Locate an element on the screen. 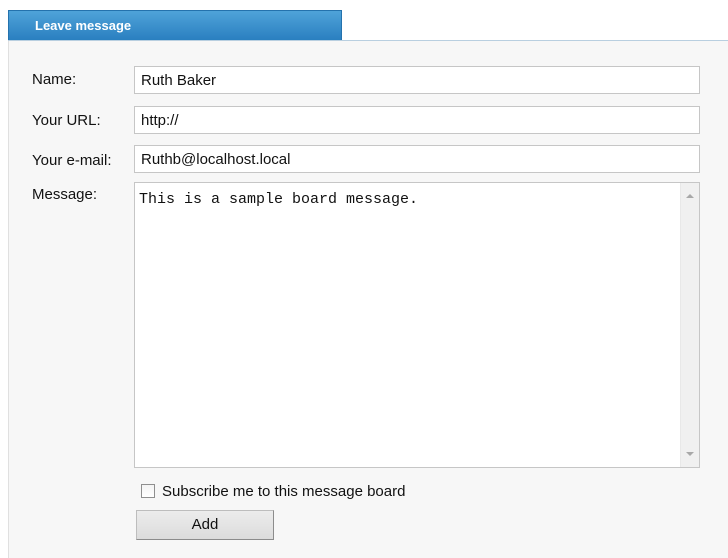 This screenshot has width=728, height=558. tab-title: Leave message is located at coordinates (83, 25).